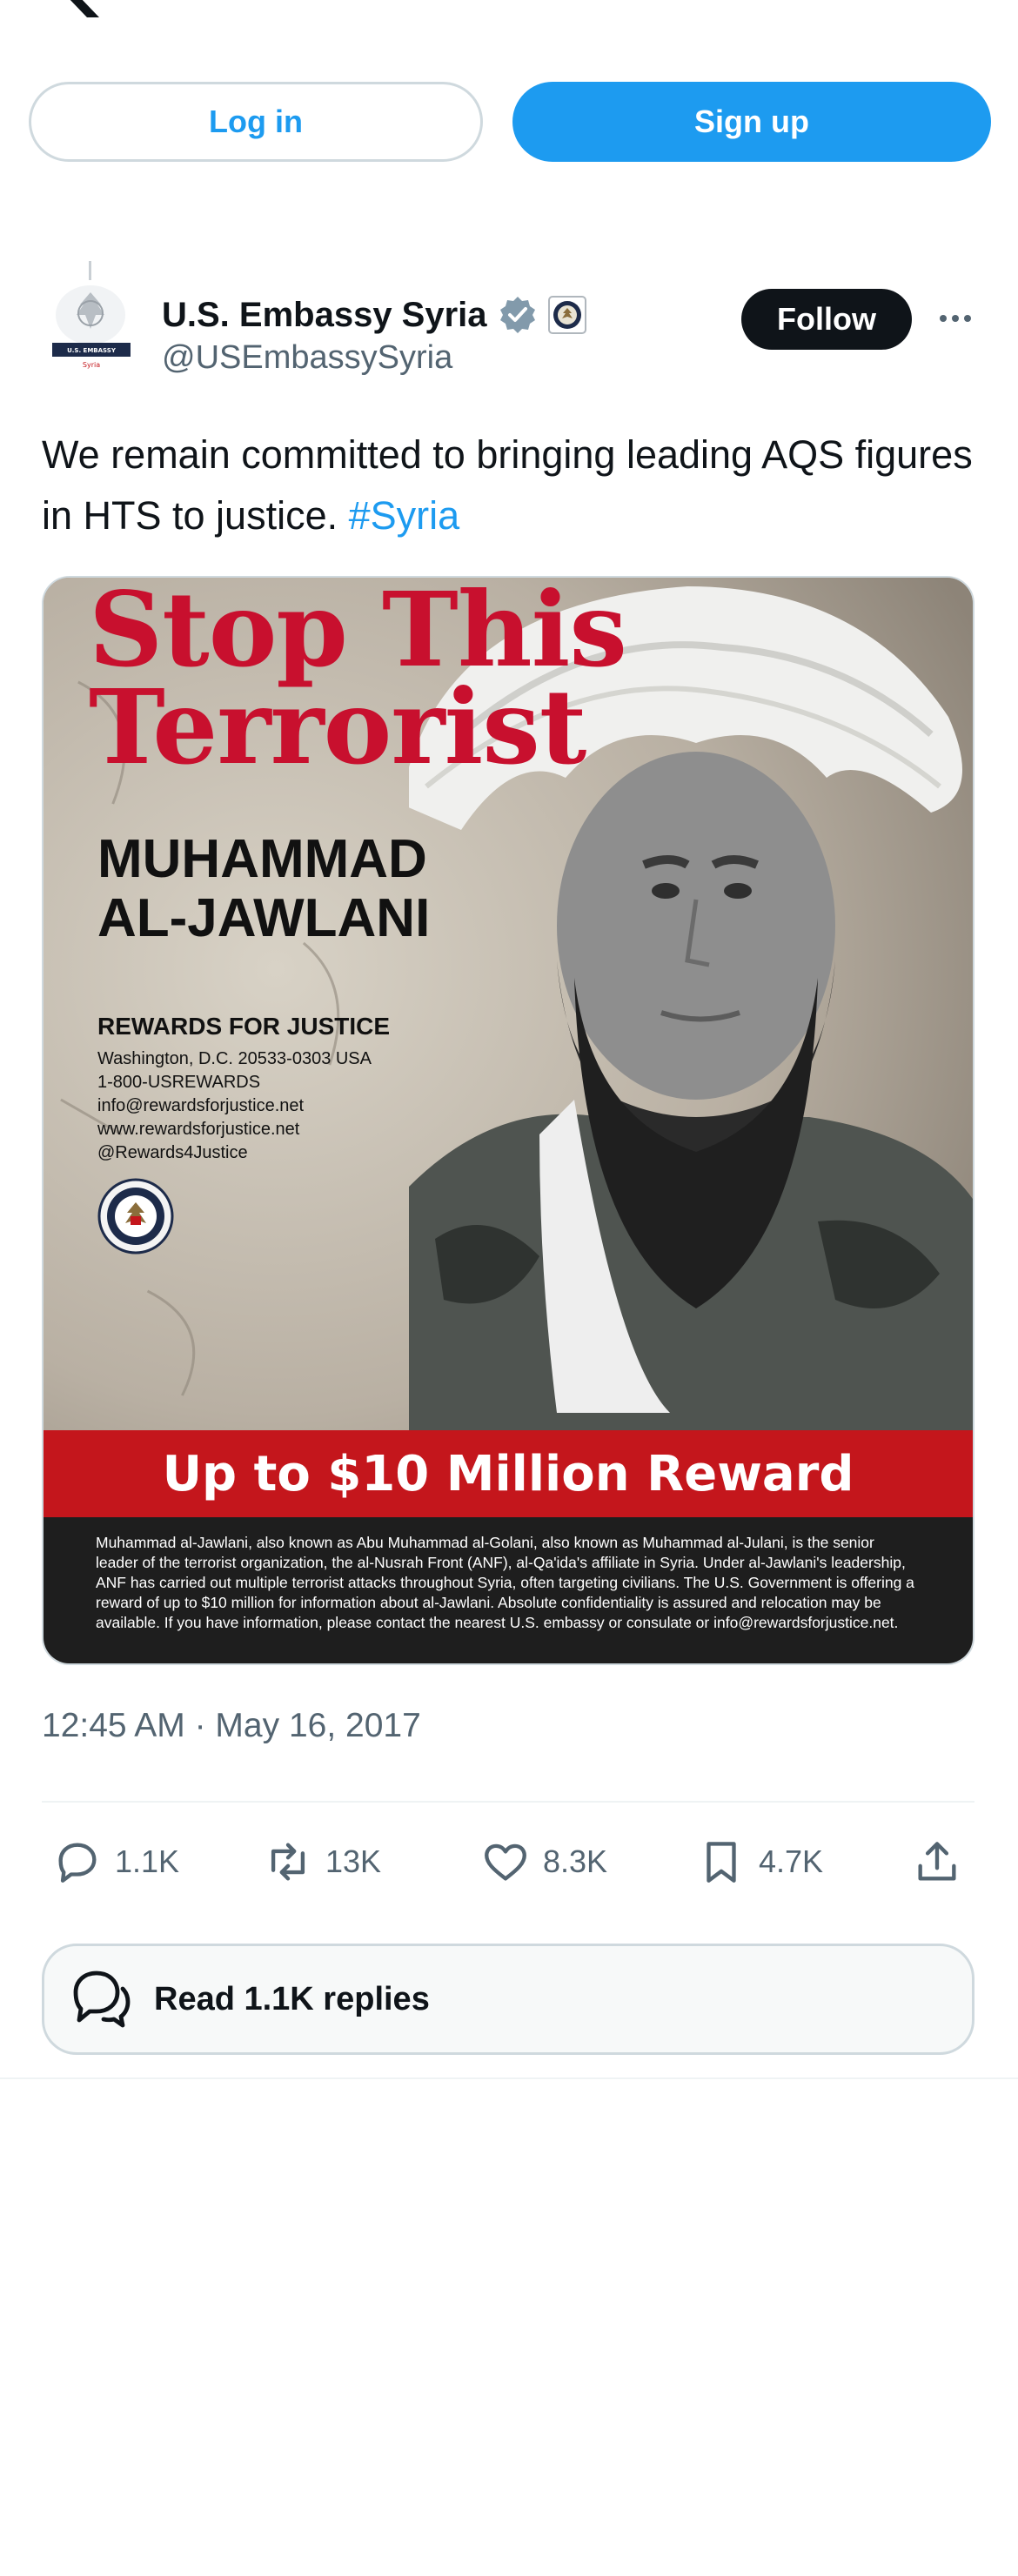 Image resolution: width=1018 pixels, height=2576 pixels. Describe the element at coordinates (201, 1105) in the screenshot. I see `poster-contact-email: info@rewardsforjustice.net` at that location.